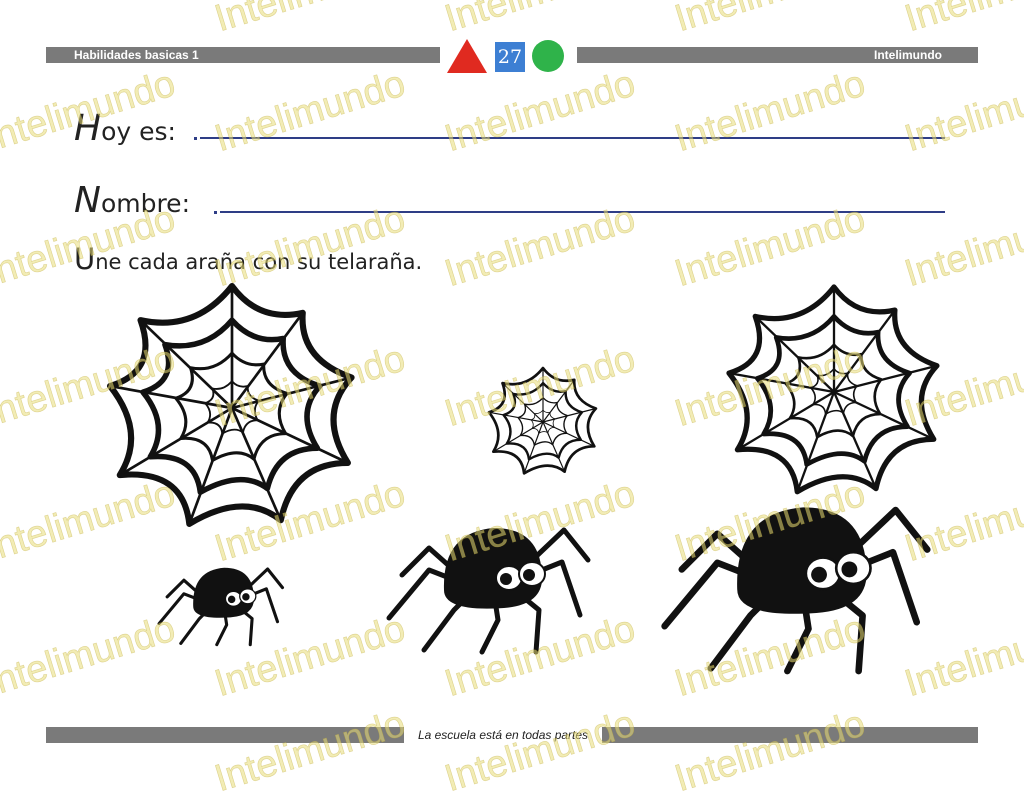 This screenshot has height=791, width=1024. Describe the element at coordinates (796, 589) in the screenshot. I see `spider-large` at that location.